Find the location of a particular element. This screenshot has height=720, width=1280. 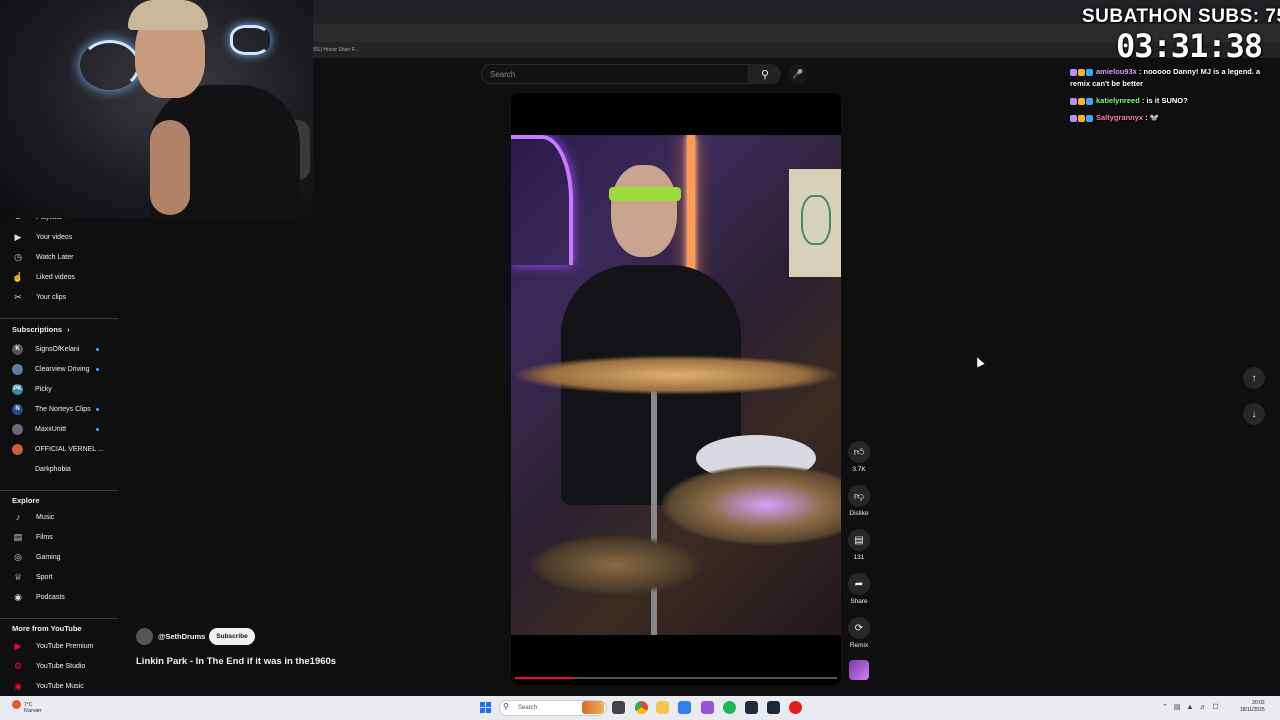

arrow-down-icon: ↓ is located at coordinates (1254, 414).